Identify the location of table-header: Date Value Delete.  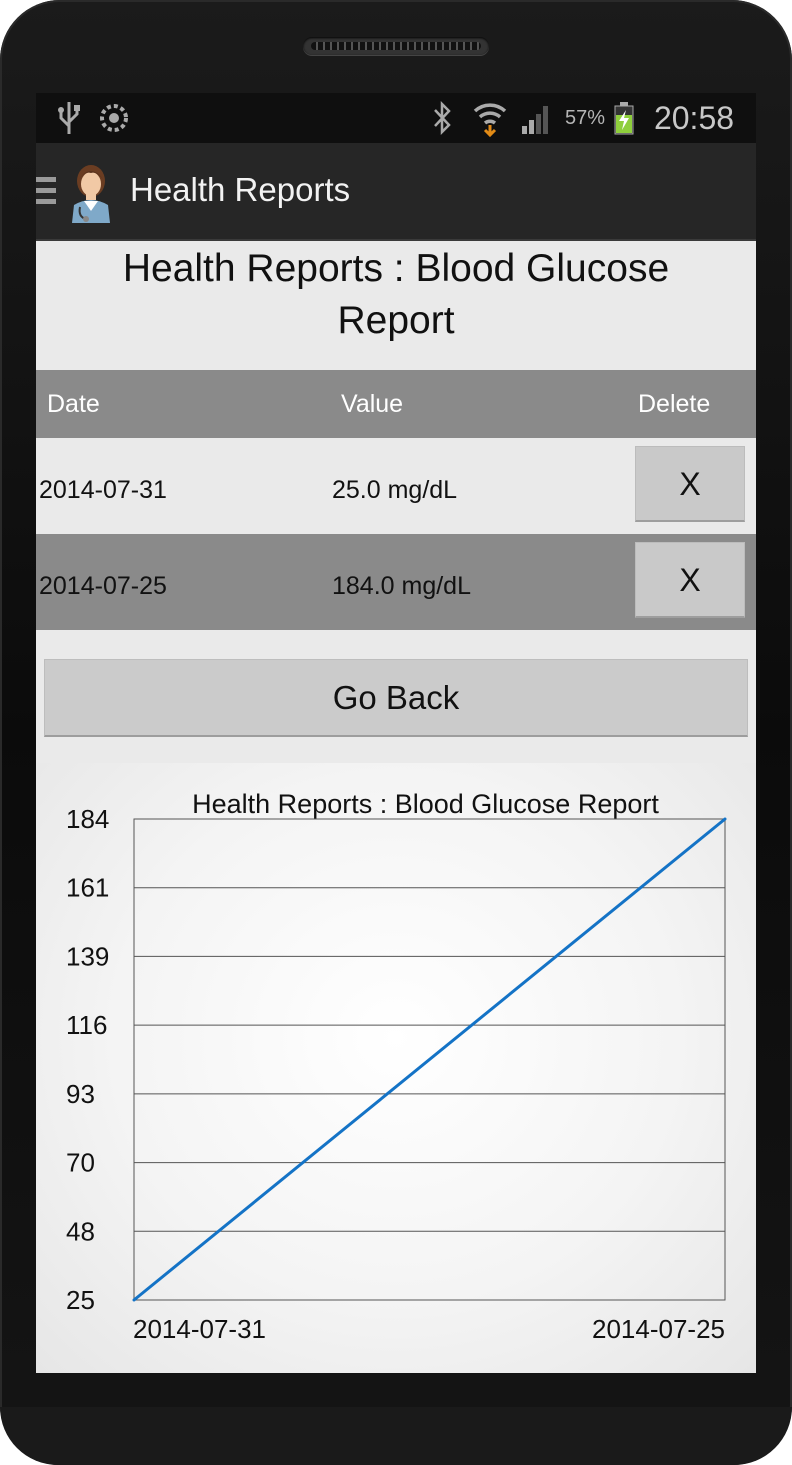
(396, 404).